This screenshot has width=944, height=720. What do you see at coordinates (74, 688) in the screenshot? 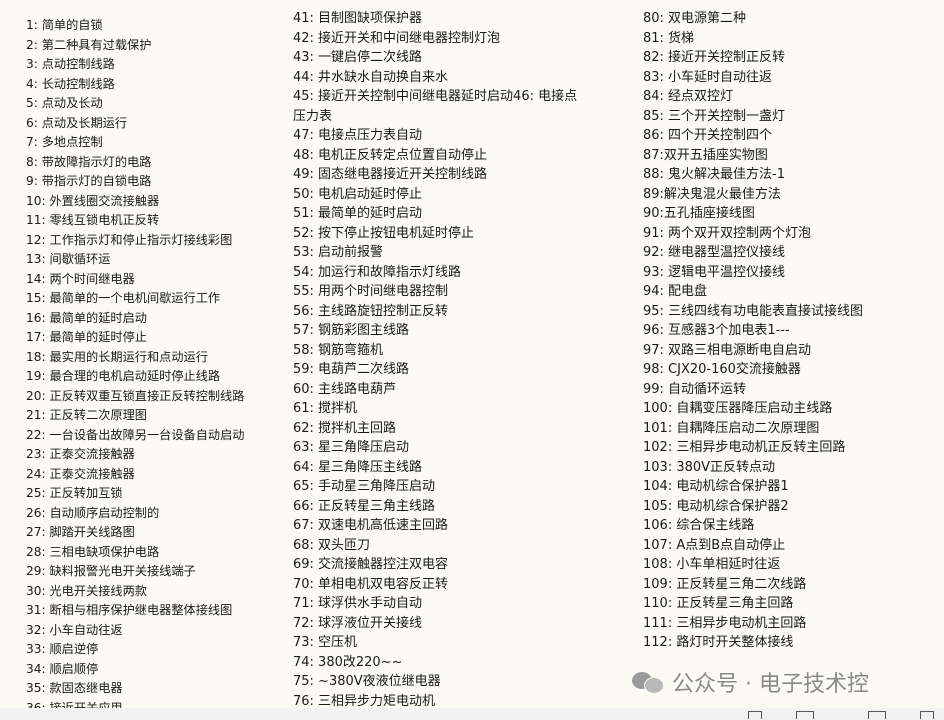
I see `list-item: 35: 款固态继电器` at bounding box center [74, 688].